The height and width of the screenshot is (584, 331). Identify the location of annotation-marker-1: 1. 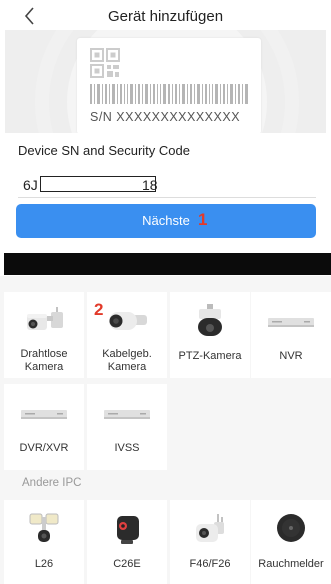
(203, 219).